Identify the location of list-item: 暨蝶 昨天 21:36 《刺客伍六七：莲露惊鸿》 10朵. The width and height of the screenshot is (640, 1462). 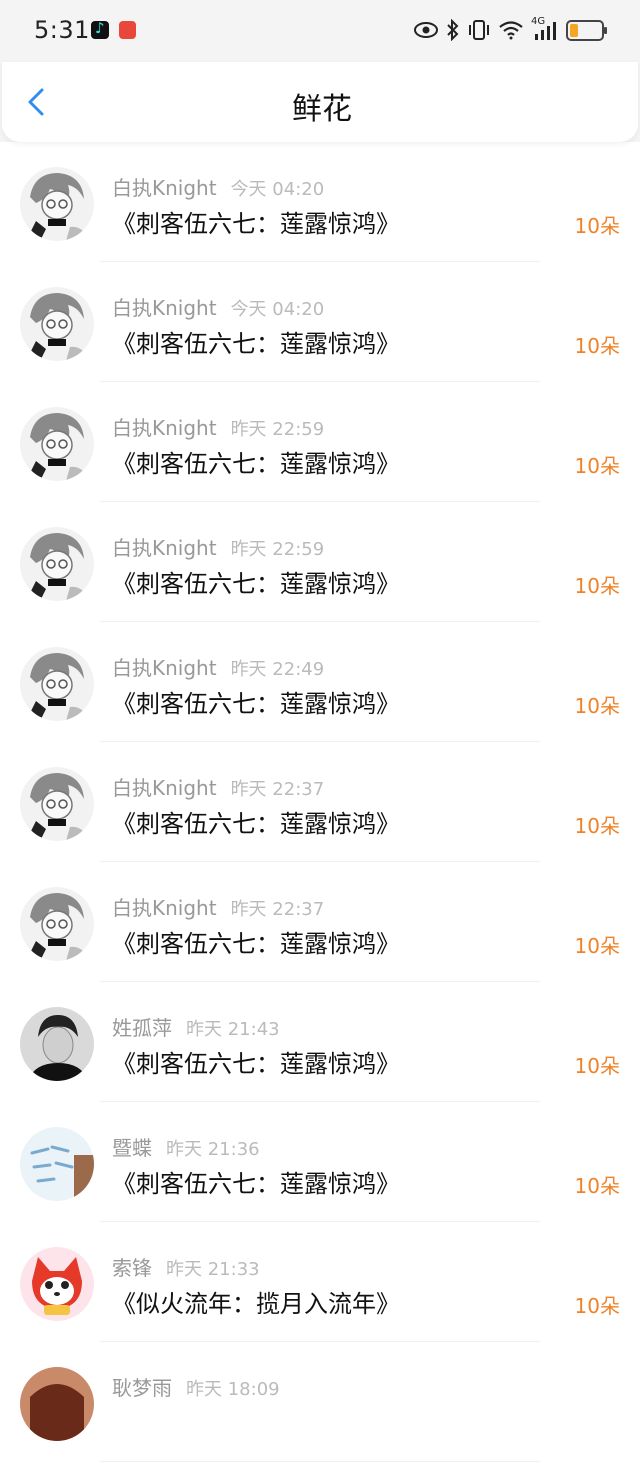
(320, 1162).